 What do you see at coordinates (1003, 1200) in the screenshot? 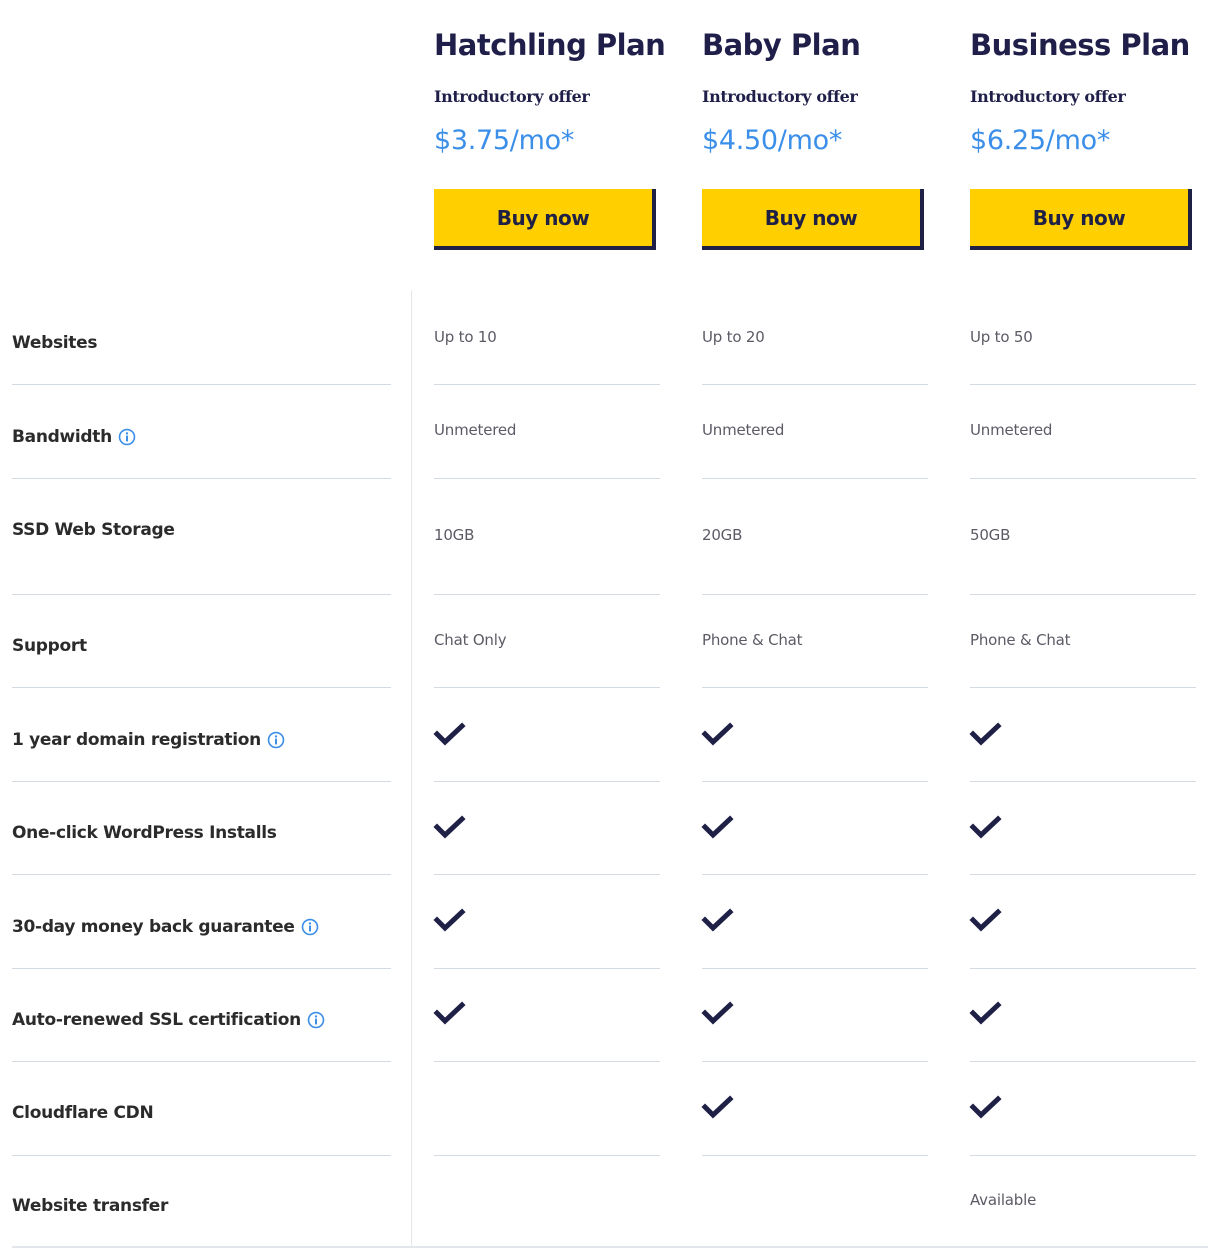
I see `feature-value: Available` at bounding box center [1003, 1200].